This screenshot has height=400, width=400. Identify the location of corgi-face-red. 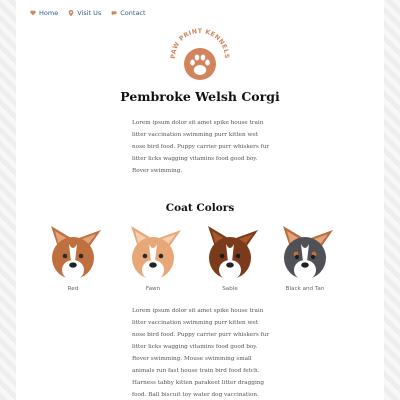
(76, 253).